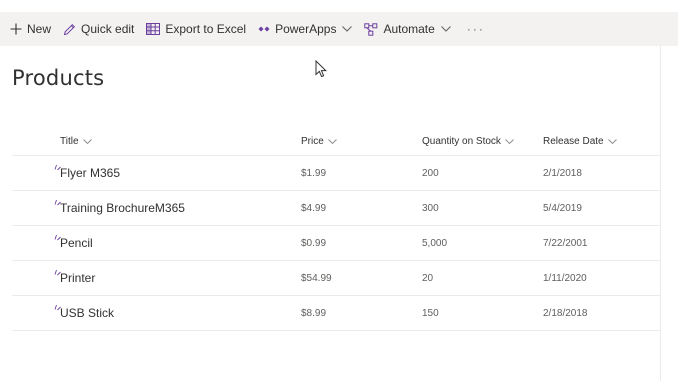 This screenshot has height=381, width=678. I want to click on new-button: New, so click(30, 29).